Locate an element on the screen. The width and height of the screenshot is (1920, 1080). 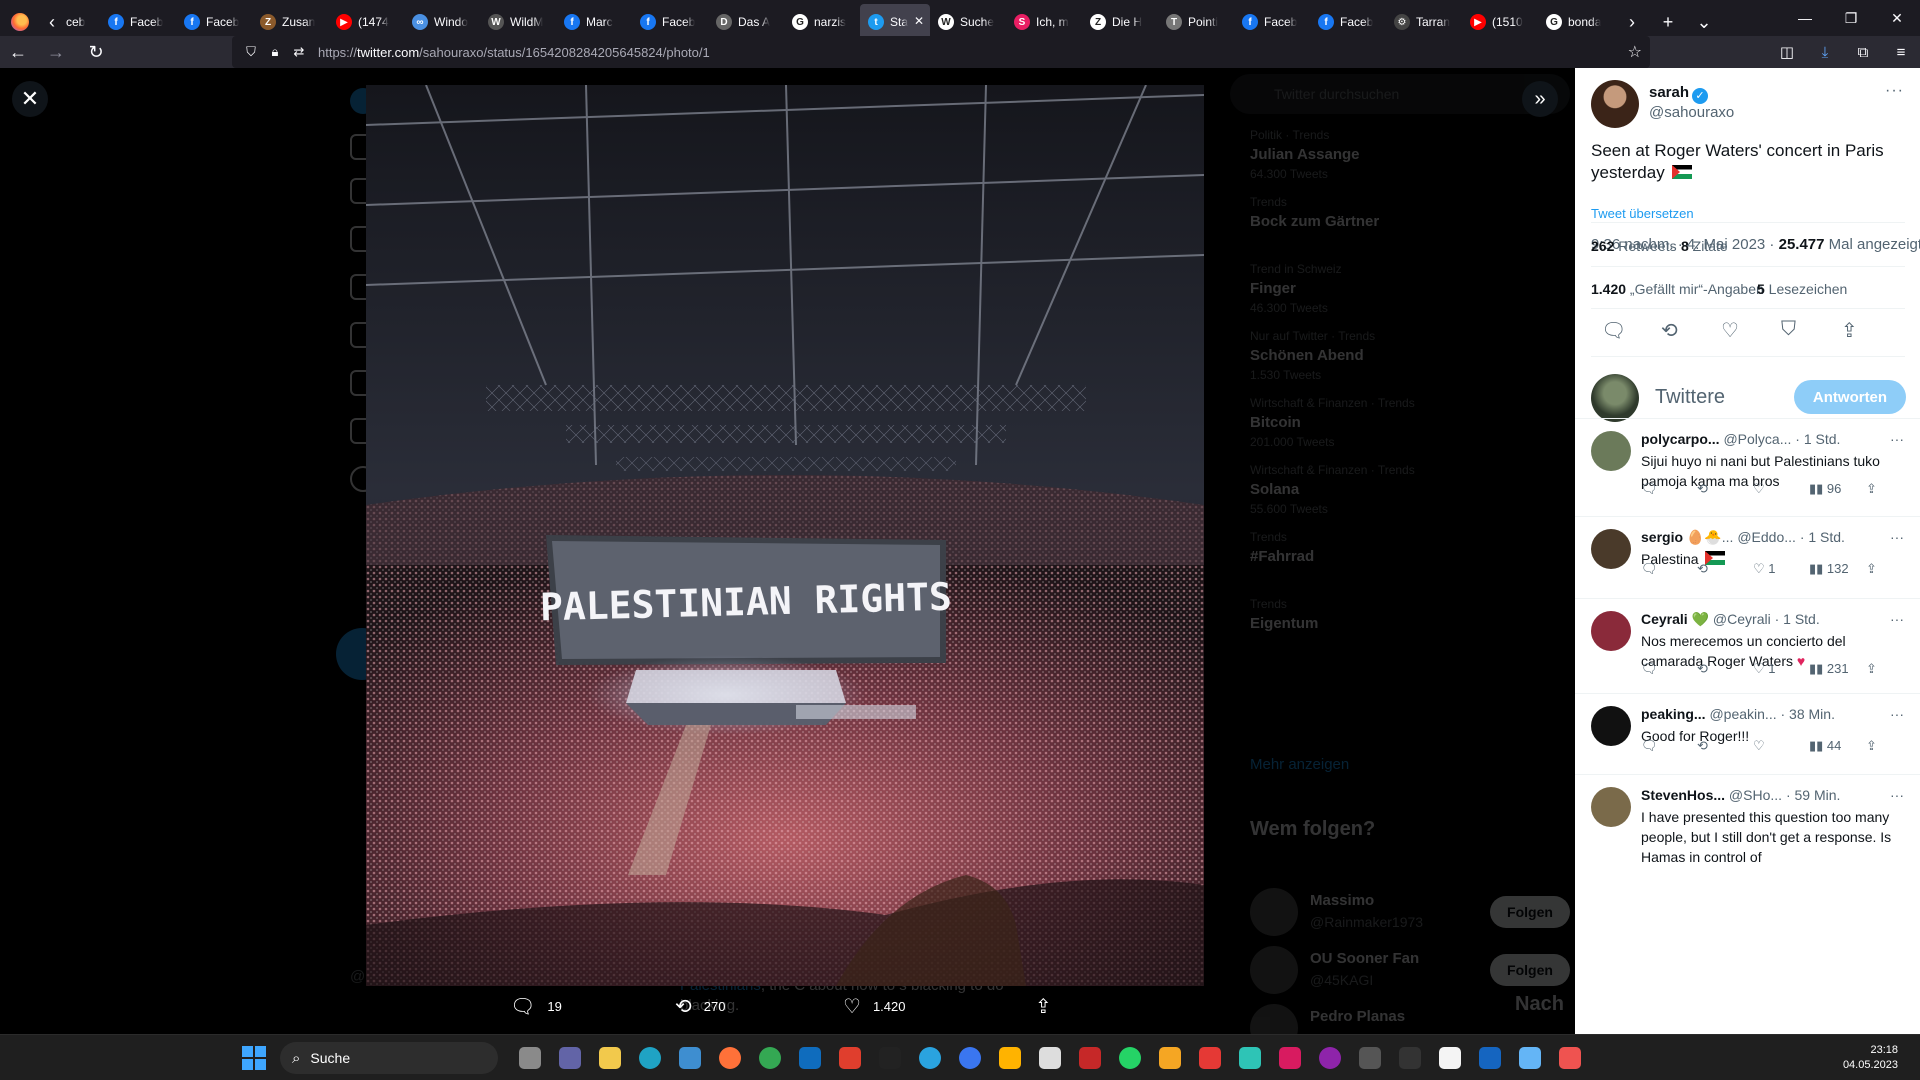
reply-time: · 59 Min. is located at coordinates (1813, 795).